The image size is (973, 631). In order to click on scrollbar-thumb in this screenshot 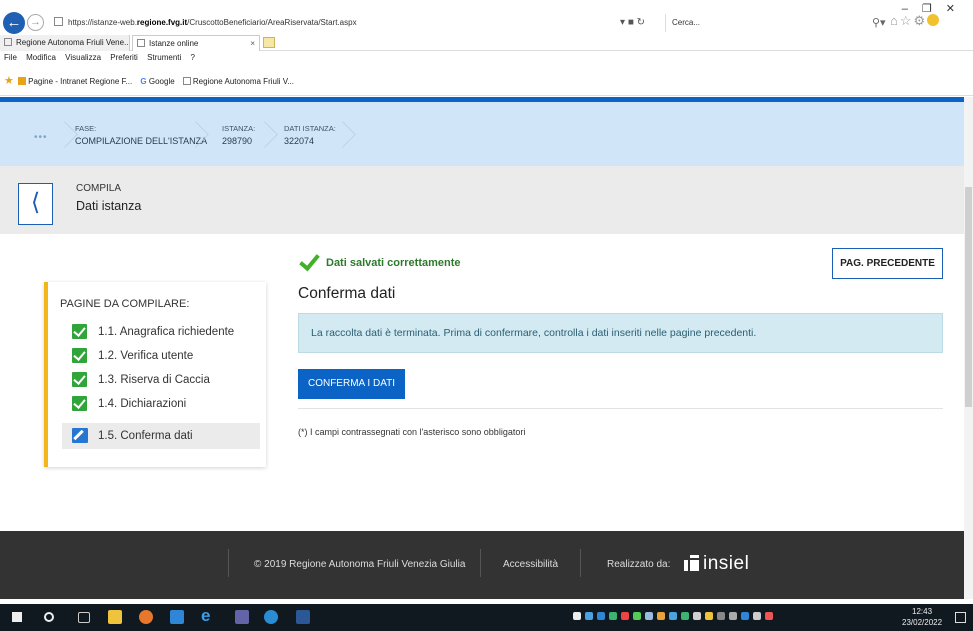, I will do `click(968, 297)`.